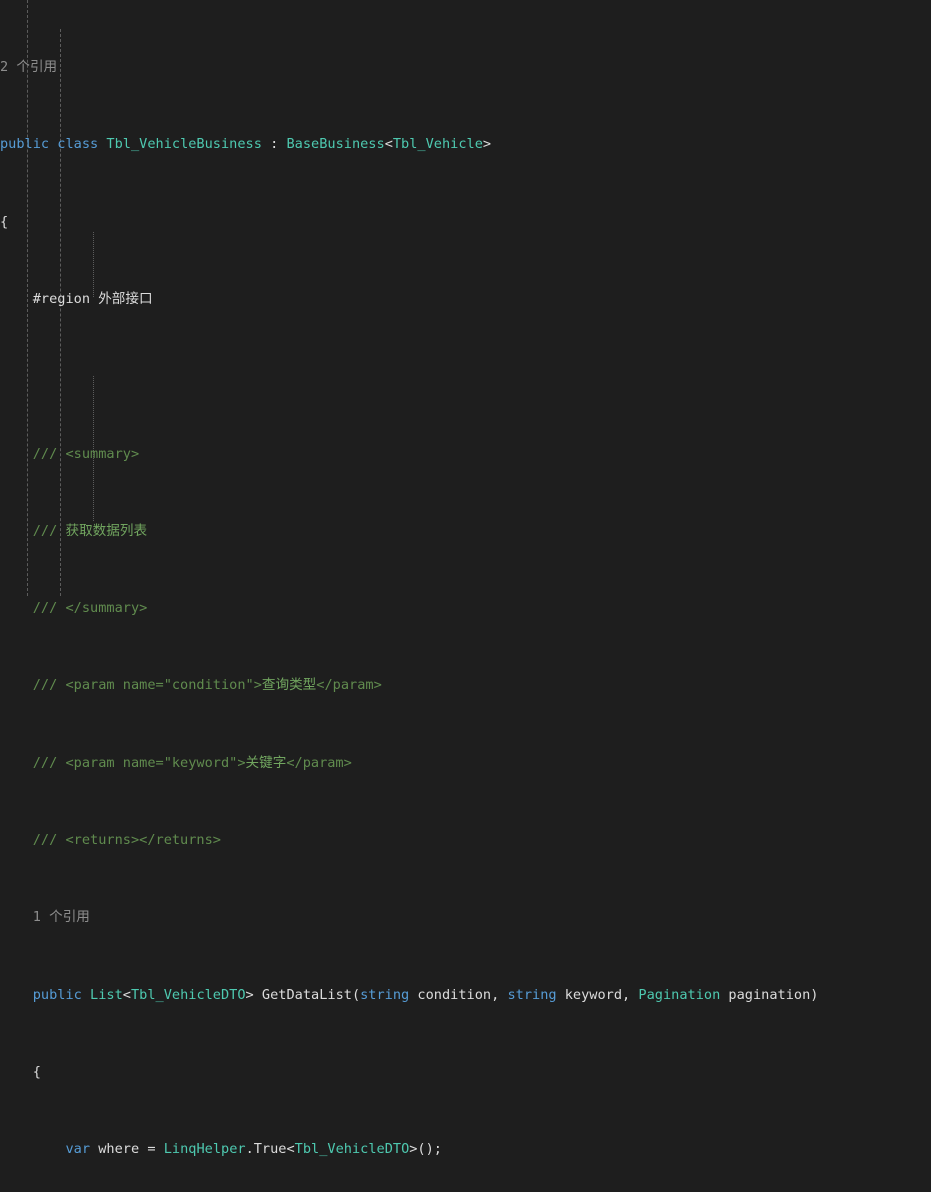 This screenshot has width=931, height=1192. Describe the element at coordinates (76, 298) in the screenshot. I see `line-region-directive: #region 外部接口` at that location.